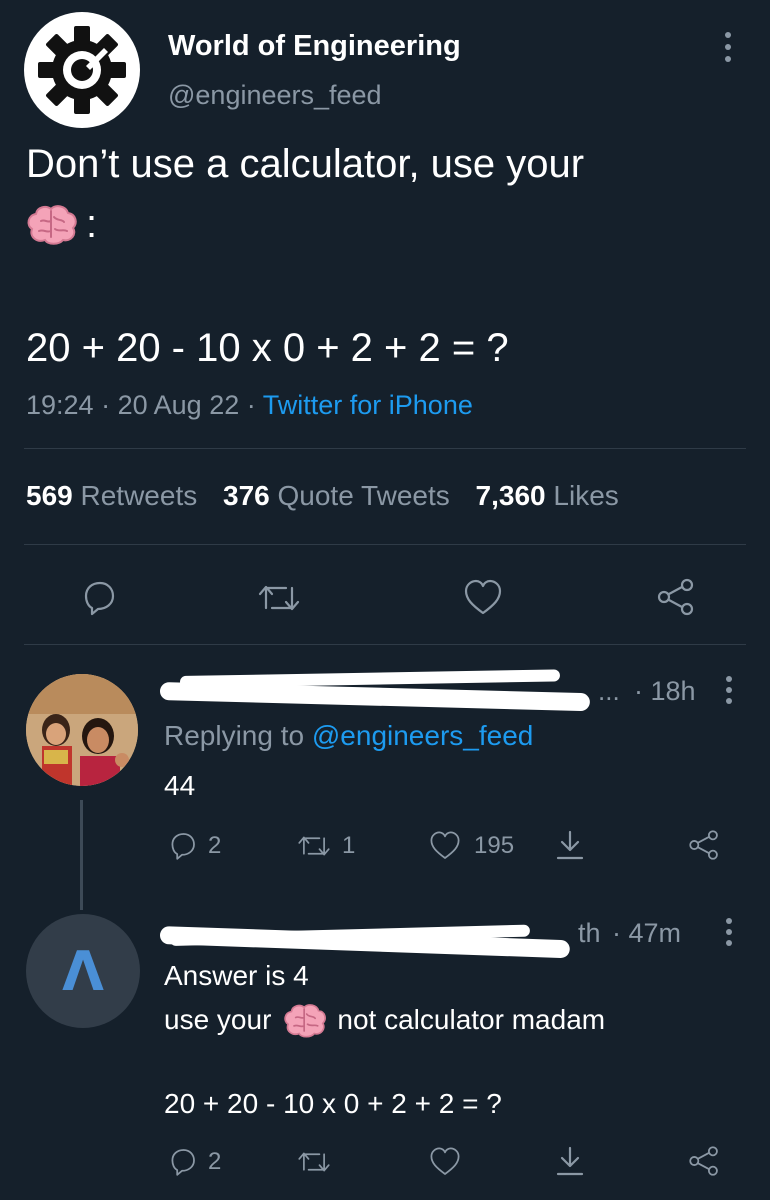 Image resolution: width=770 pixels, height=1200 pixels. I want to click on author-name: World of Engineering, so click(314, 46).